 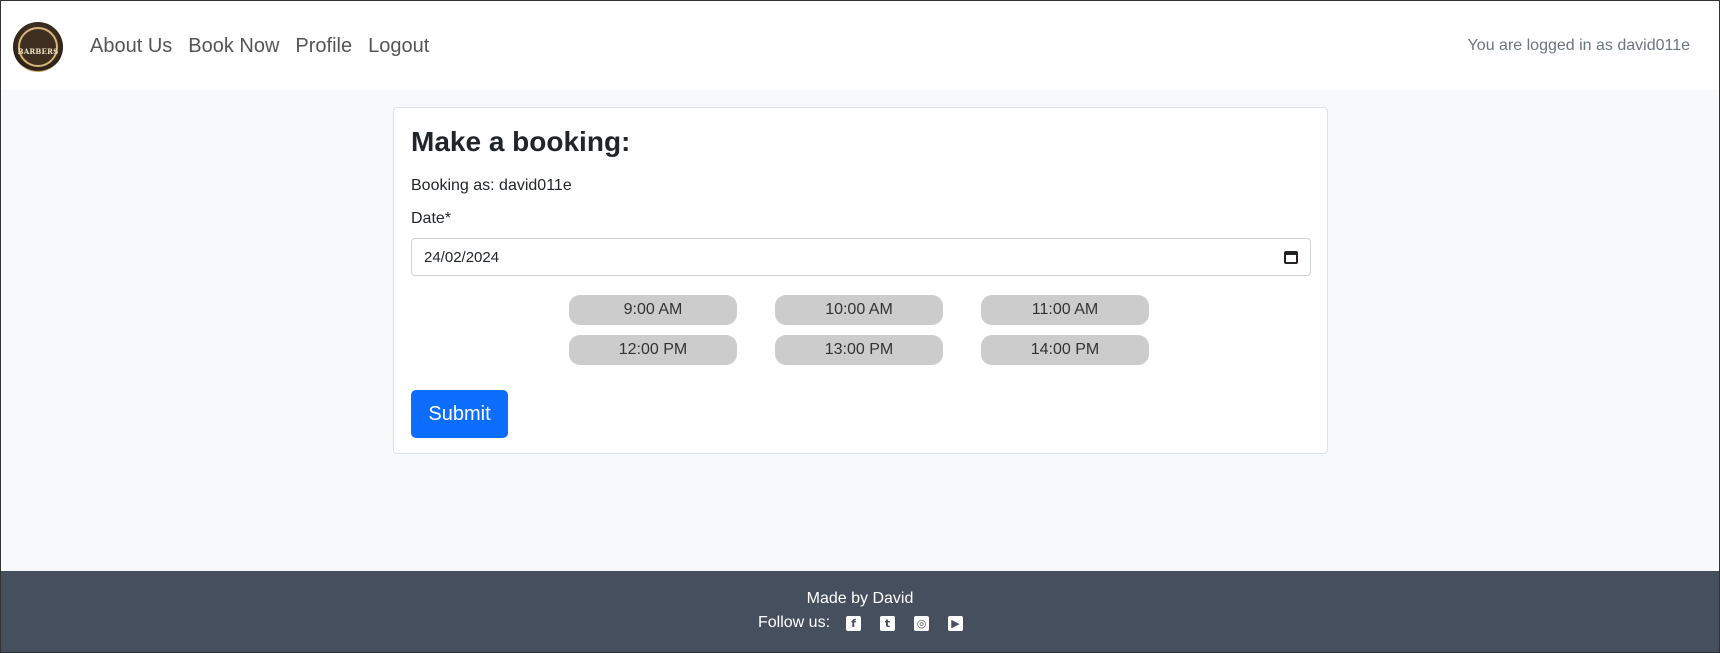 What do you see at coordinates (956, 623) in the screenshot?
I see `youtube-icon: ▶` at bounding box center [956, 623].